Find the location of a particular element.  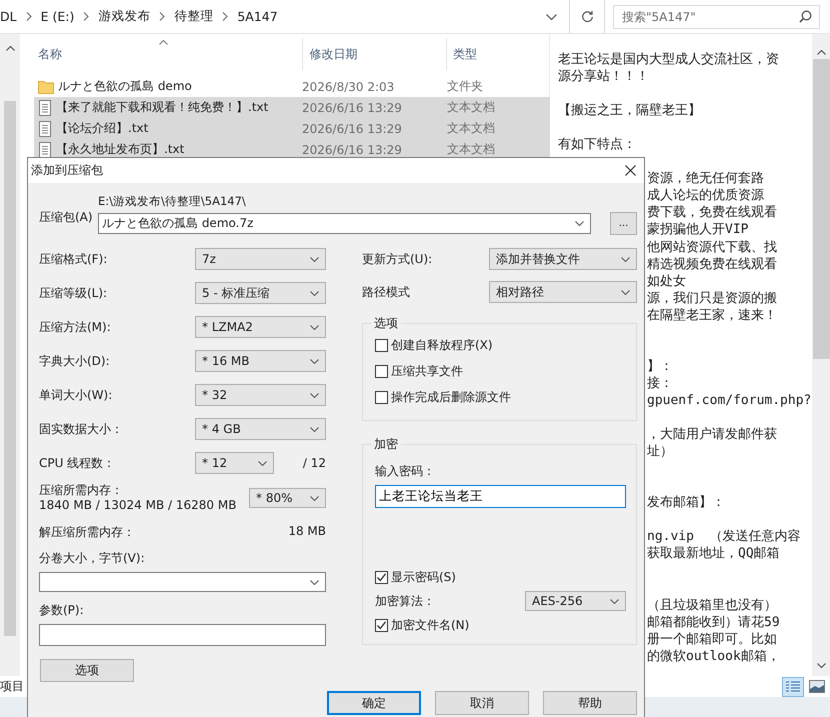

details-view-button is located at coordinates (793, 686).